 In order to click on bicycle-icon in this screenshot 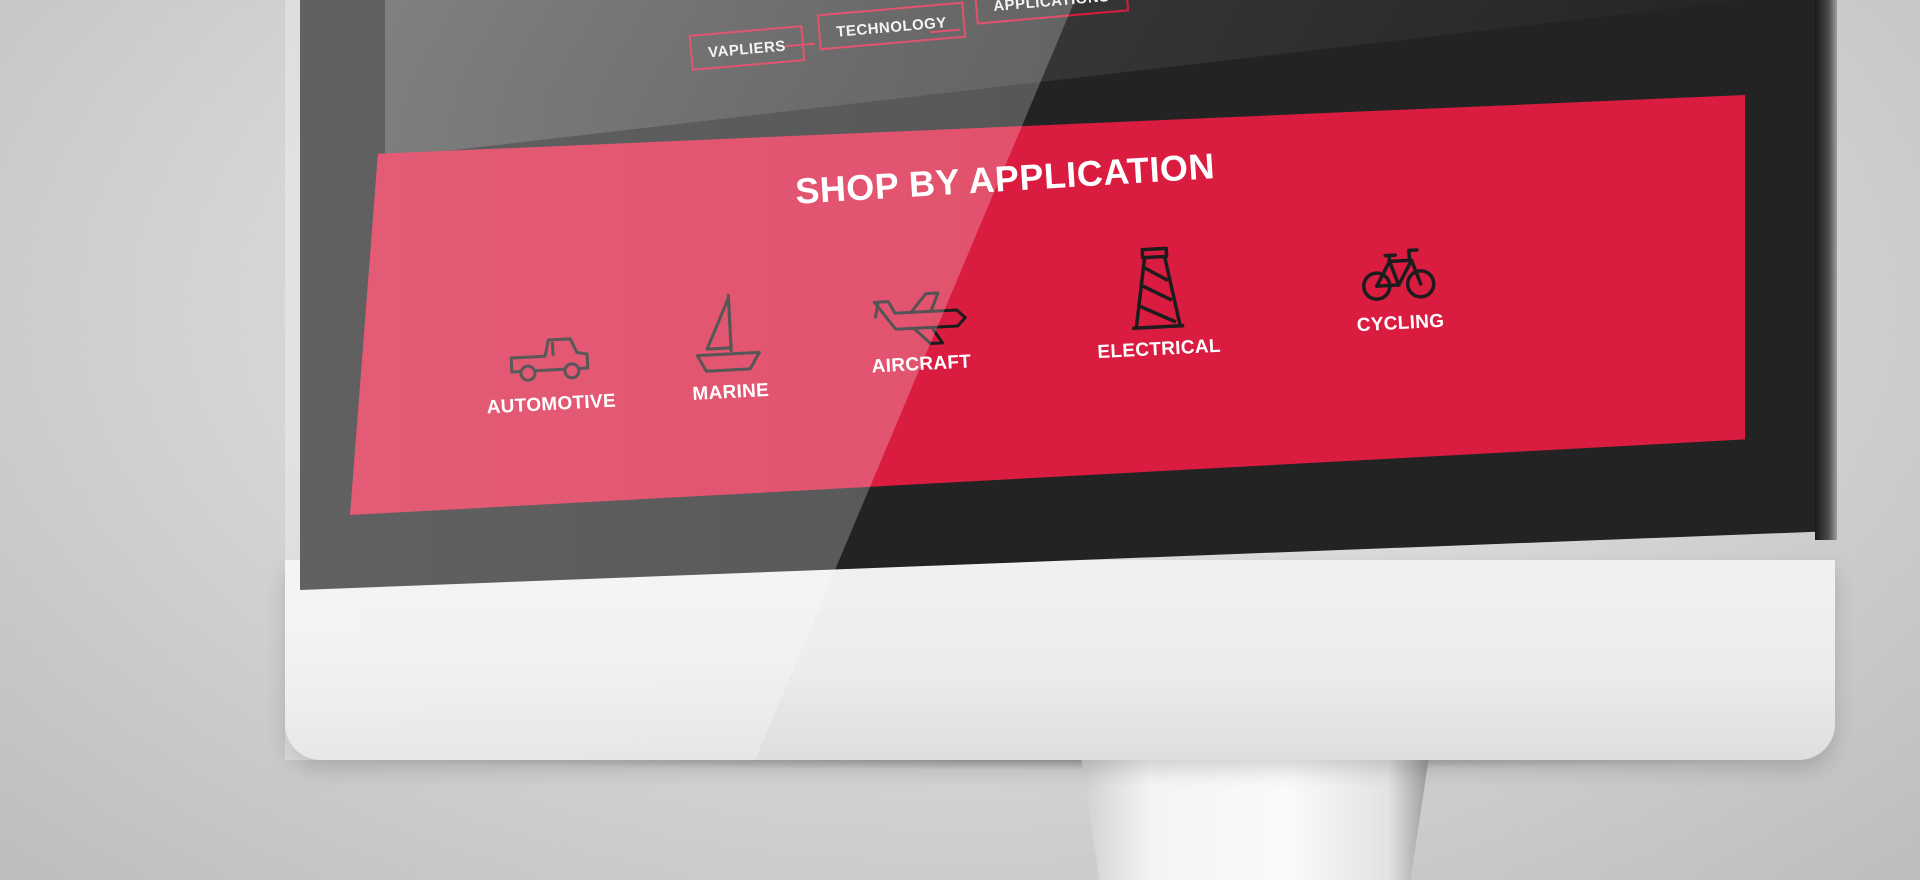, I will do `click(1398, 274)`.